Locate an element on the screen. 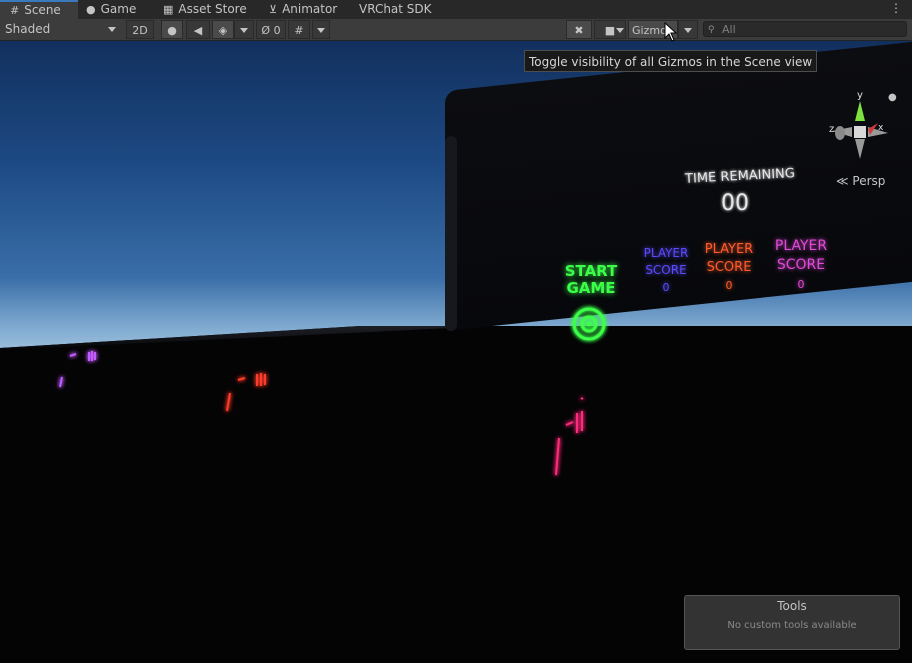  tab-asset-store: ▦ Asset Store is located at coordinates (205, 9).